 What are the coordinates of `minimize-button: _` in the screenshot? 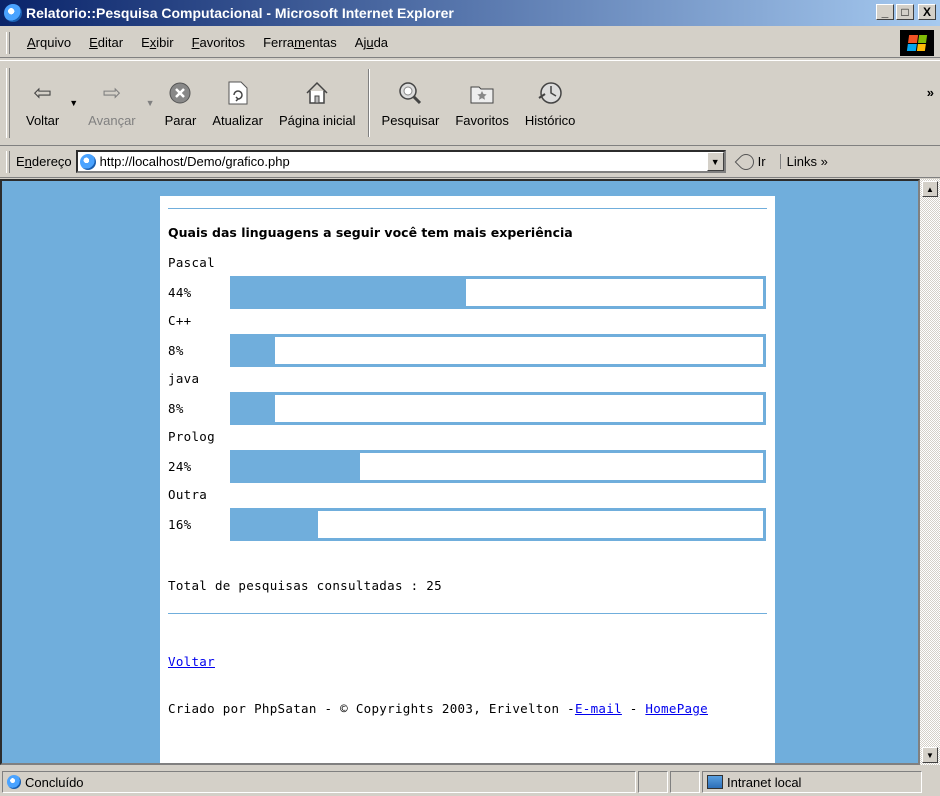 It's located at (885, 12).